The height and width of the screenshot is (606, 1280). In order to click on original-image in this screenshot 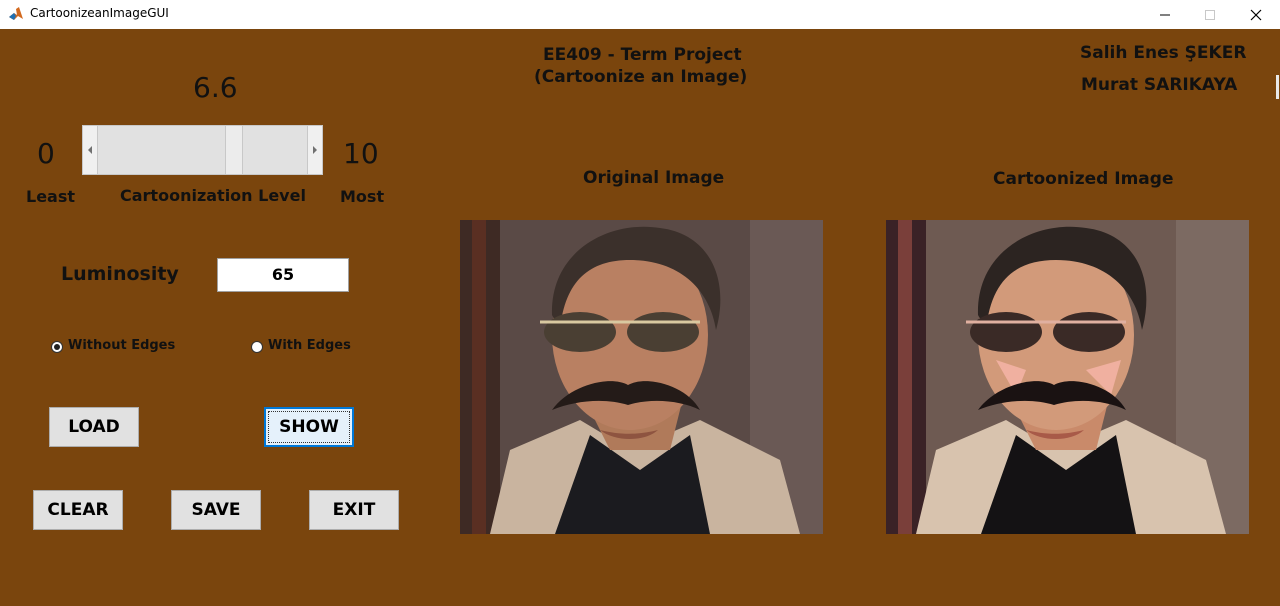, I will do `click(641, 377)`.